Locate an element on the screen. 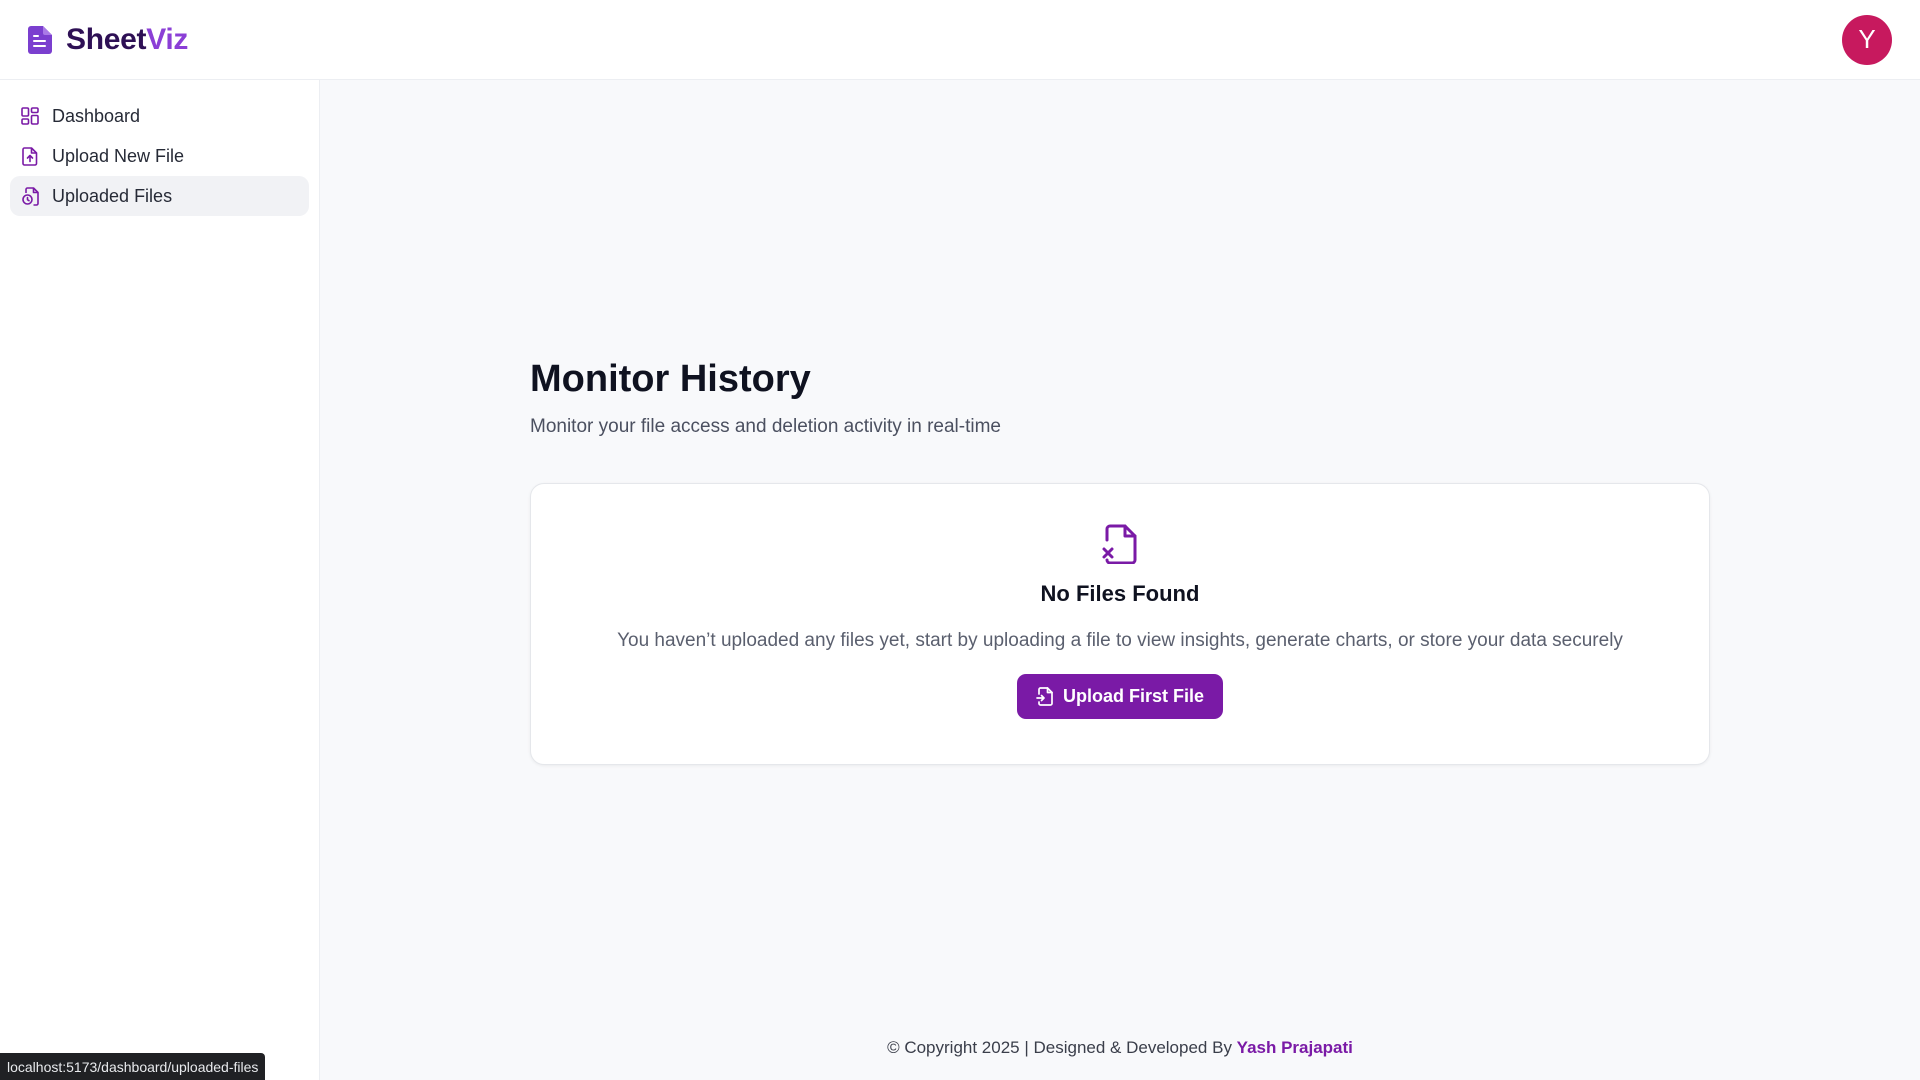 This screenshot has height=1080, width=1920. brand-name: SheetViz is located at coordinates (127, 39).